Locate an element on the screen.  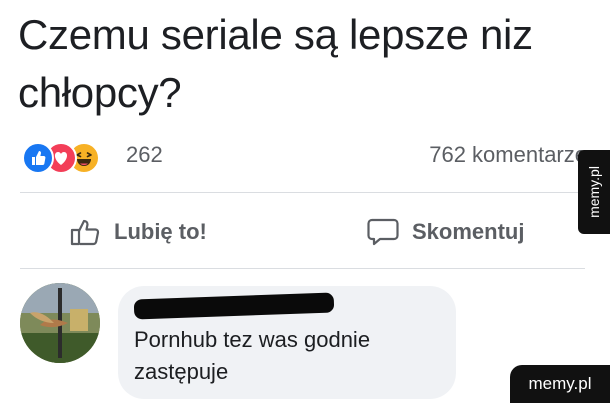
corner-watermark: memy.pl is located at coordinates (560, 384).